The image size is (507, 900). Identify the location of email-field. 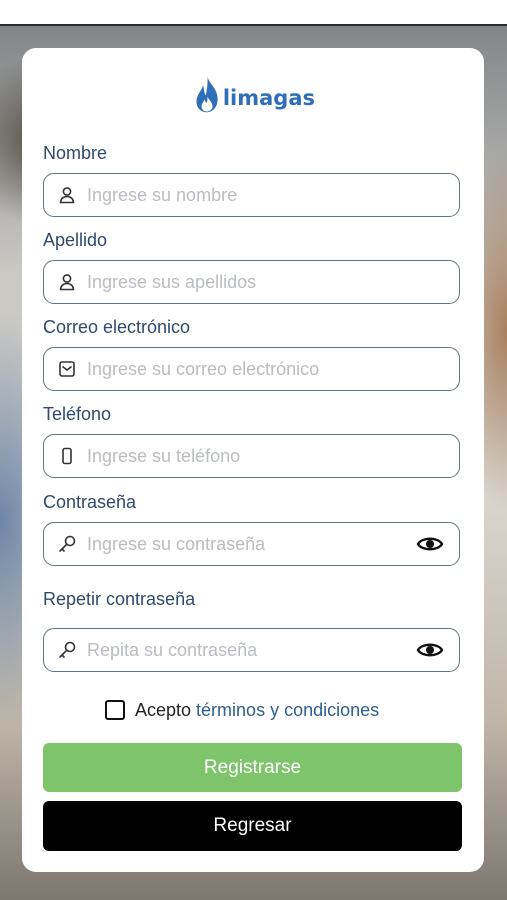
(251, 369).